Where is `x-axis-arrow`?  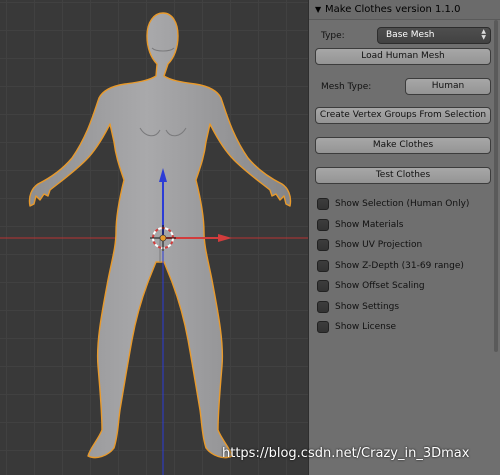
x-axis-arrow is located at coordinates (225, 238).